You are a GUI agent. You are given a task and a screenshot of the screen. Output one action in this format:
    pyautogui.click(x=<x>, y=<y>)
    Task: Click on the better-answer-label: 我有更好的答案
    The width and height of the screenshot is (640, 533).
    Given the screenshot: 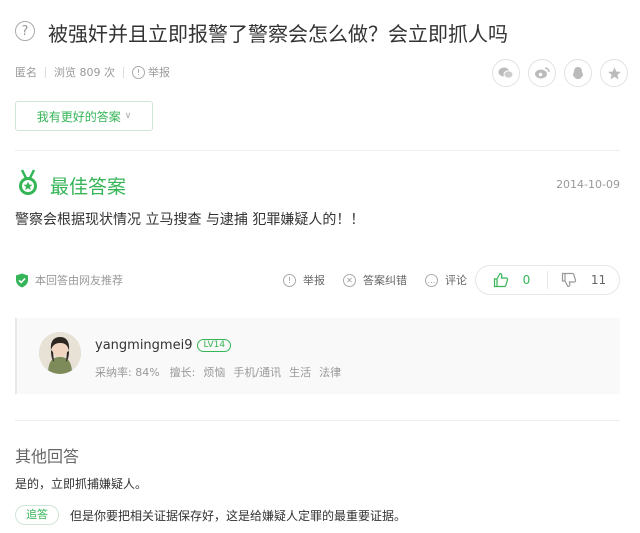 What is the action you would take?
    pyautogui.click(x=78, y=116)
    